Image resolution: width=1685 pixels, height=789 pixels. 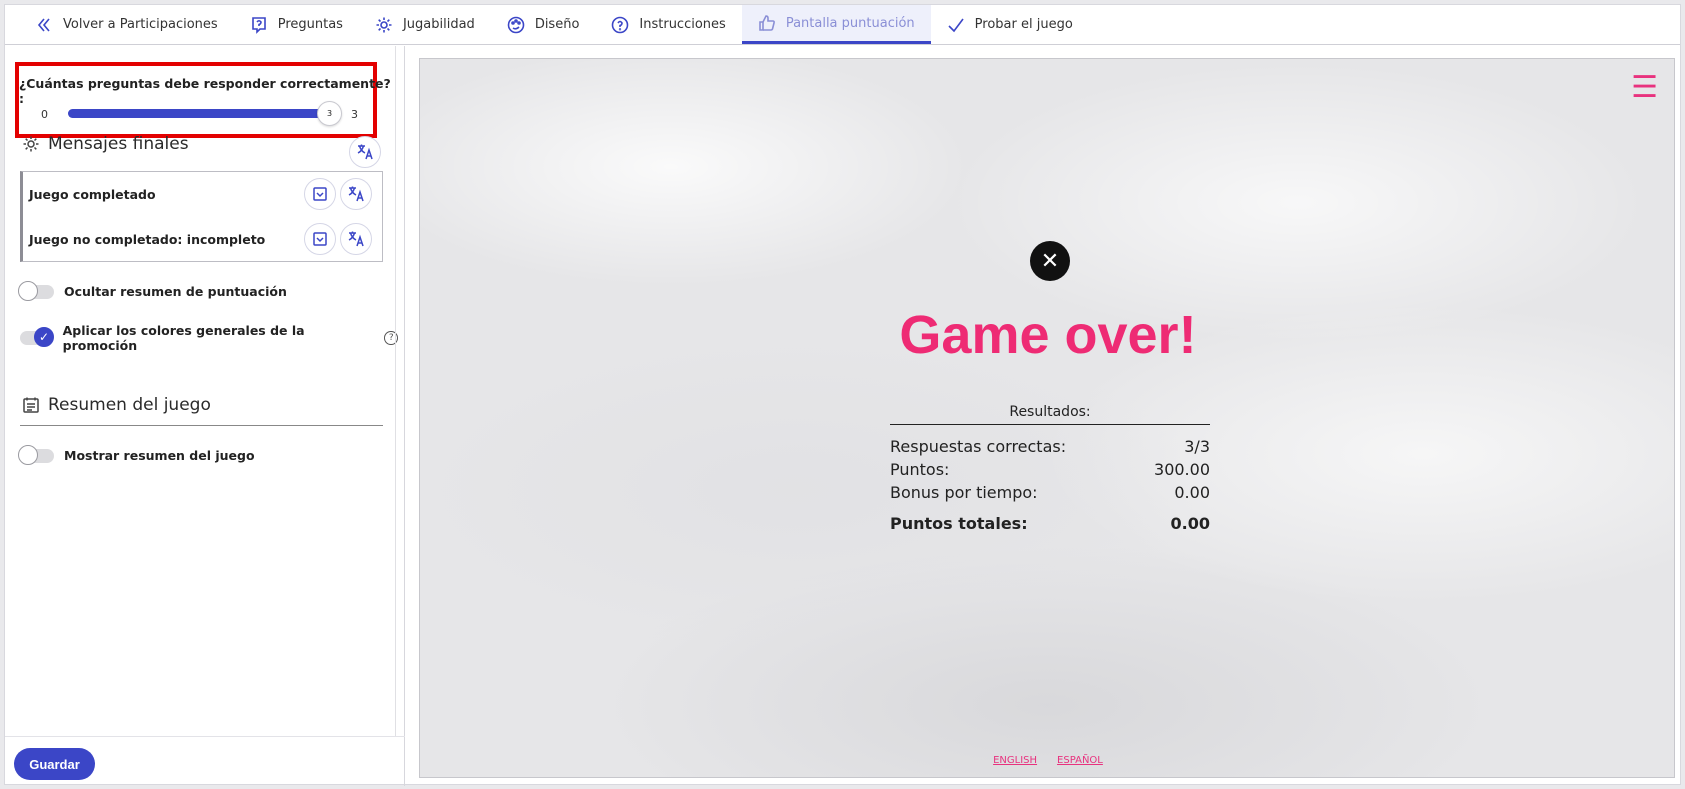 What do you see at coordinates (1050, 414) in the screenshot?
I see `results-header: Resultados:` at bounding box center [1050, 414].